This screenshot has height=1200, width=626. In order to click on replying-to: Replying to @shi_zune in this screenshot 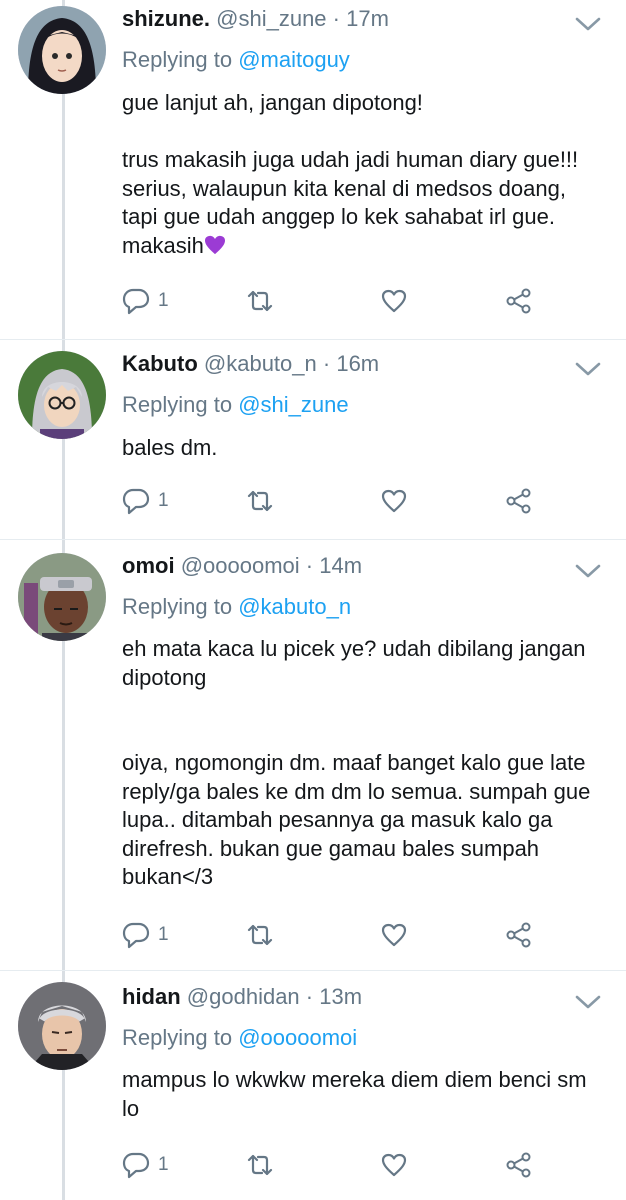, I will do `click(235, 405)`.